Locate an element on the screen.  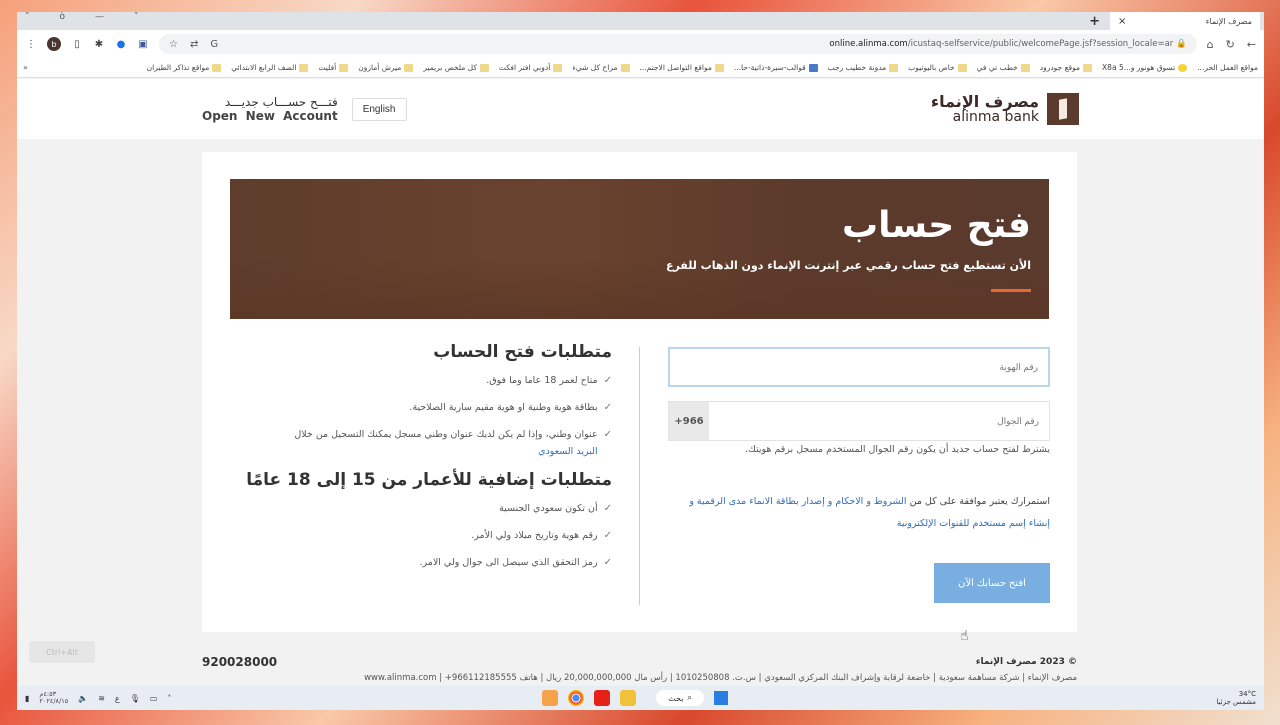
microphone-icon: 🎙 is located at coordinates (135, 698).